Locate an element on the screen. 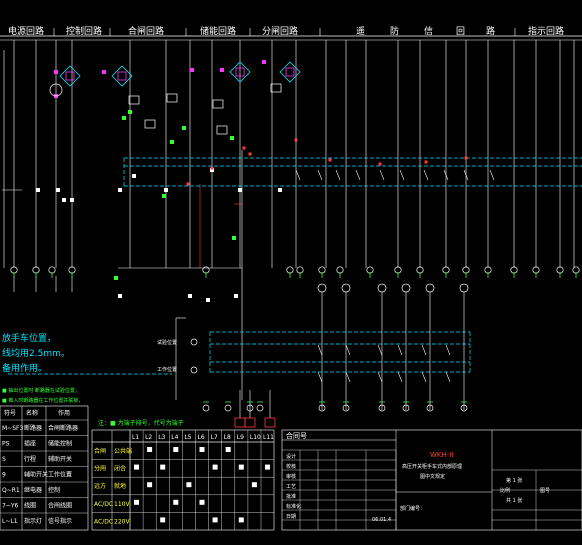 This screenshot has height=545, width=582. sw-row-sublabel: 就地 is located at coordinates (120, 486).